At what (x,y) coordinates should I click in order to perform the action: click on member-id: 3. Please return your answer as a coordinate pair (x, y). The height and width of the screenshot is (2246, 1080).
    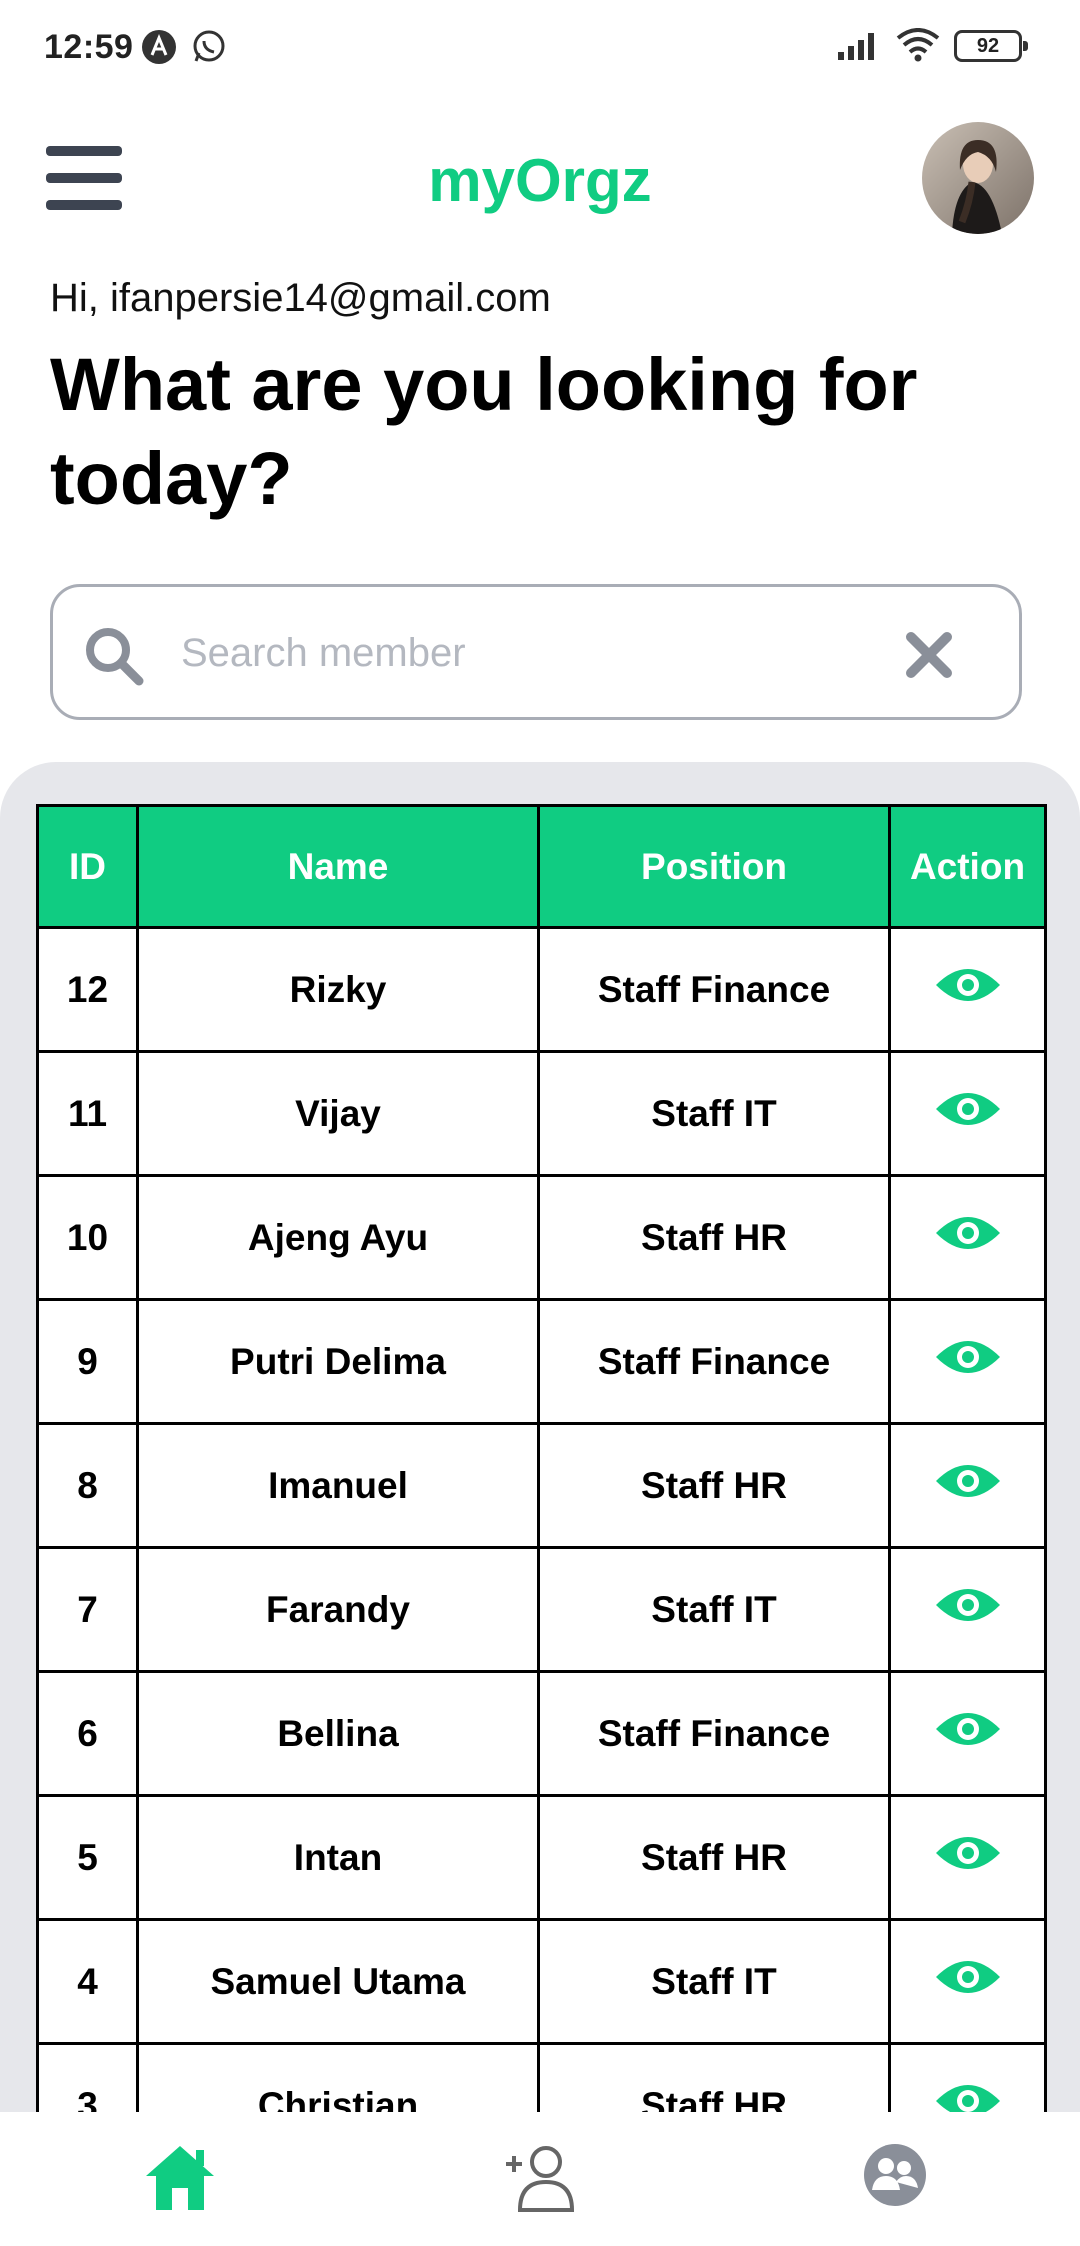
    Looking at the image, I should click on (87, 2077).